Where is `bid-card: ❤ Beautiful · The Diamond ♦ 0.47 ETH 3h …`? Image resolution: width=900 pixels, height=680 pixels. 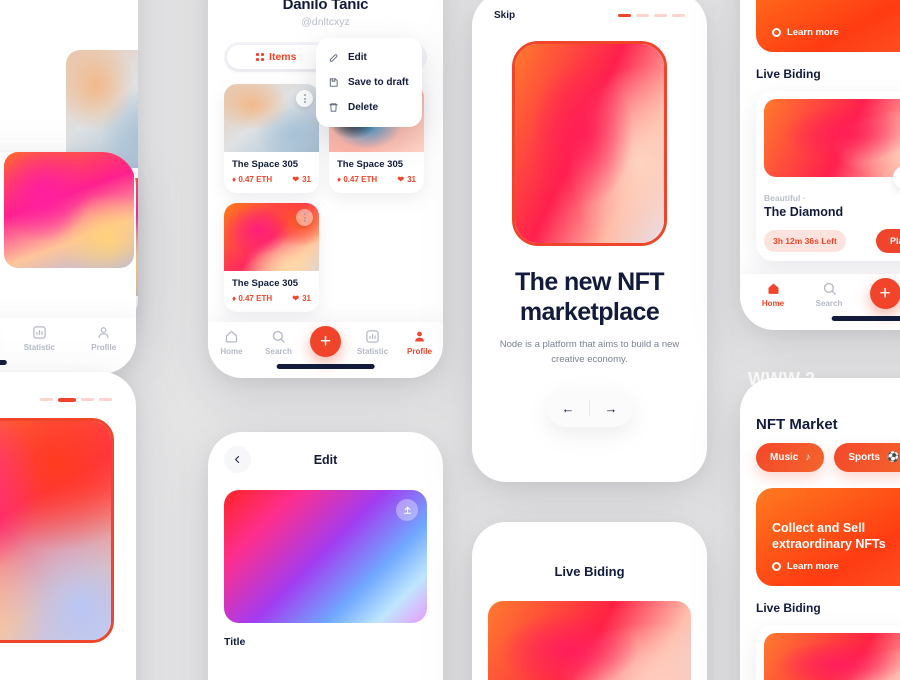
bid-card: ❤ Beautiful · The Diamond ♦ 0.47 ETH 3h … is located at coordinates (828, 176).